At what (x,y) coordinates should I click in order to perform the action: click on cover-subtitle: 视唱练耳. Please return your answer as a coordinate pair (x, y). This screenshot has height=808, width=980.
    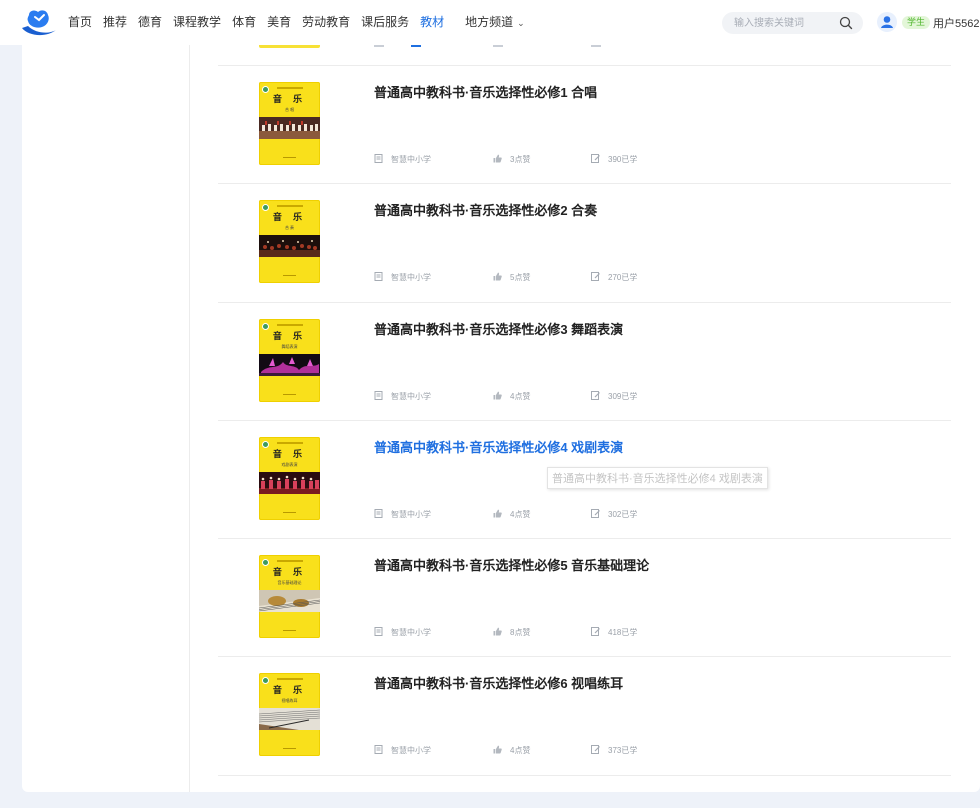
    Looking at the image, I should click on (289, 701).